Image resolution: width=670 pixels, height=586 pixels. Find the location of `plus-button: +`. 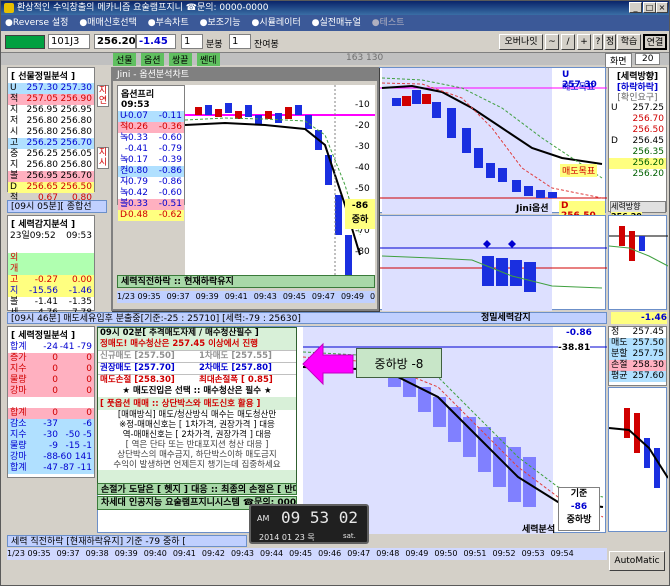

plus-button: + is located at coordinates (584, 42).